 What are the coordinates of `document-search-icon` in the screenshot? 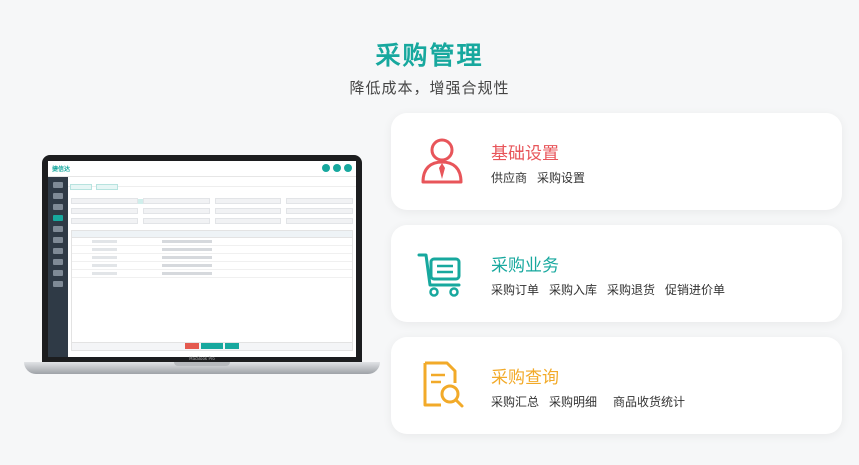 It's located at (442, 385).